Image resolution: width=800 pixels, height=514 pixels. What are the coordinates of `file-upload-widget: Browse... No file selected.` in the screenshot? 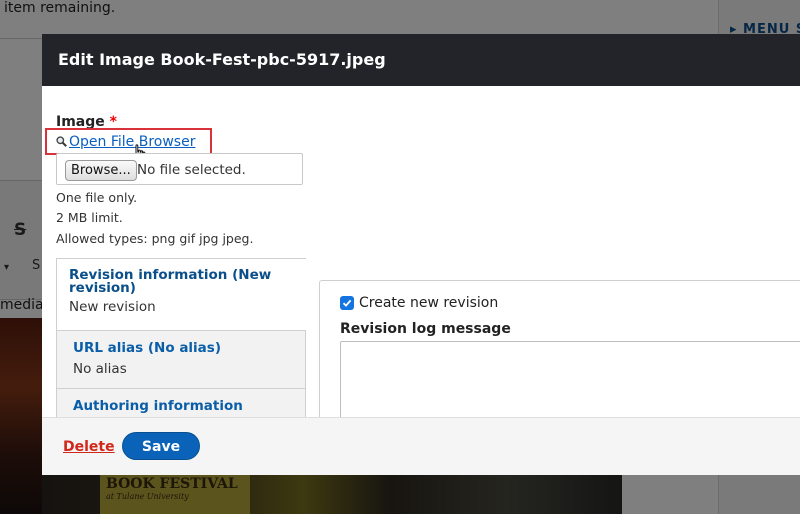 It's located at (179, 169).